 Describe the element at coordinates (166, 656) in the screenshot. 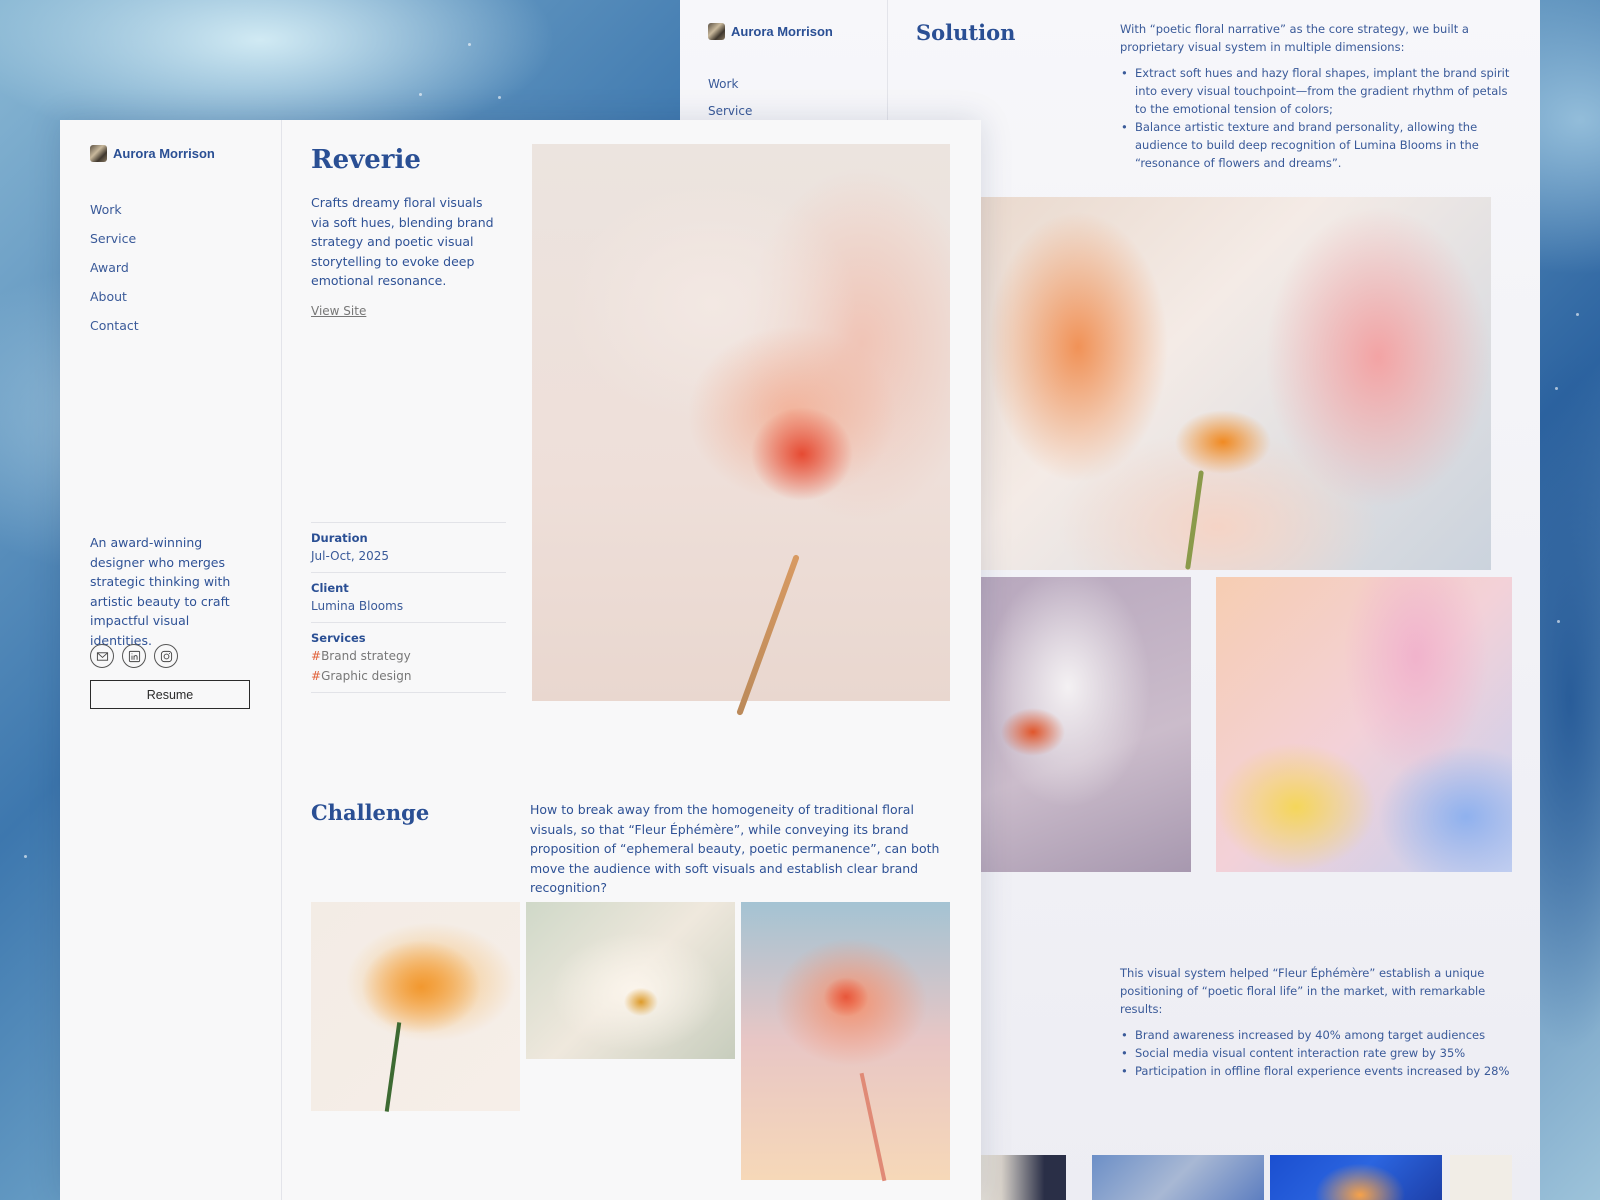

I see `instagram-icon` at that location.